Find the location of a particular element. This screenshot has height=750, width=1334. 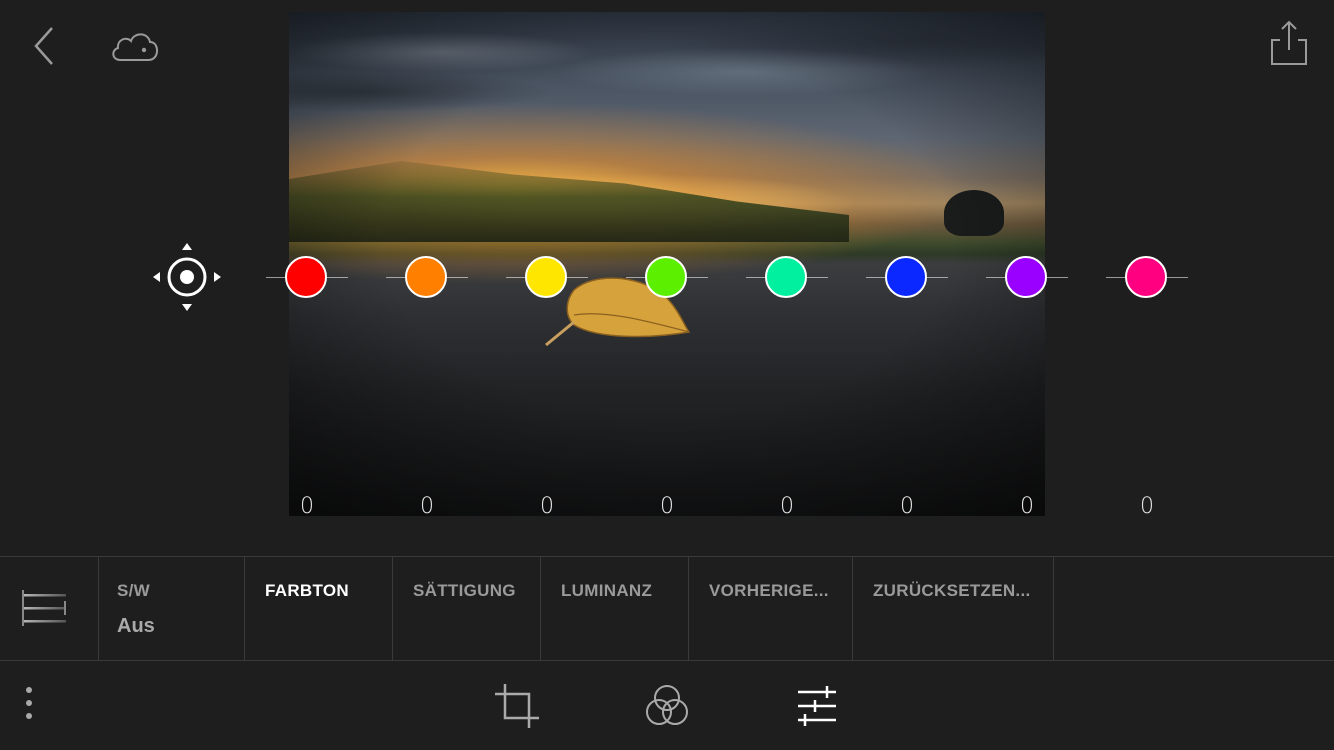

green-value: 0 is located at coordinates (667, 506).